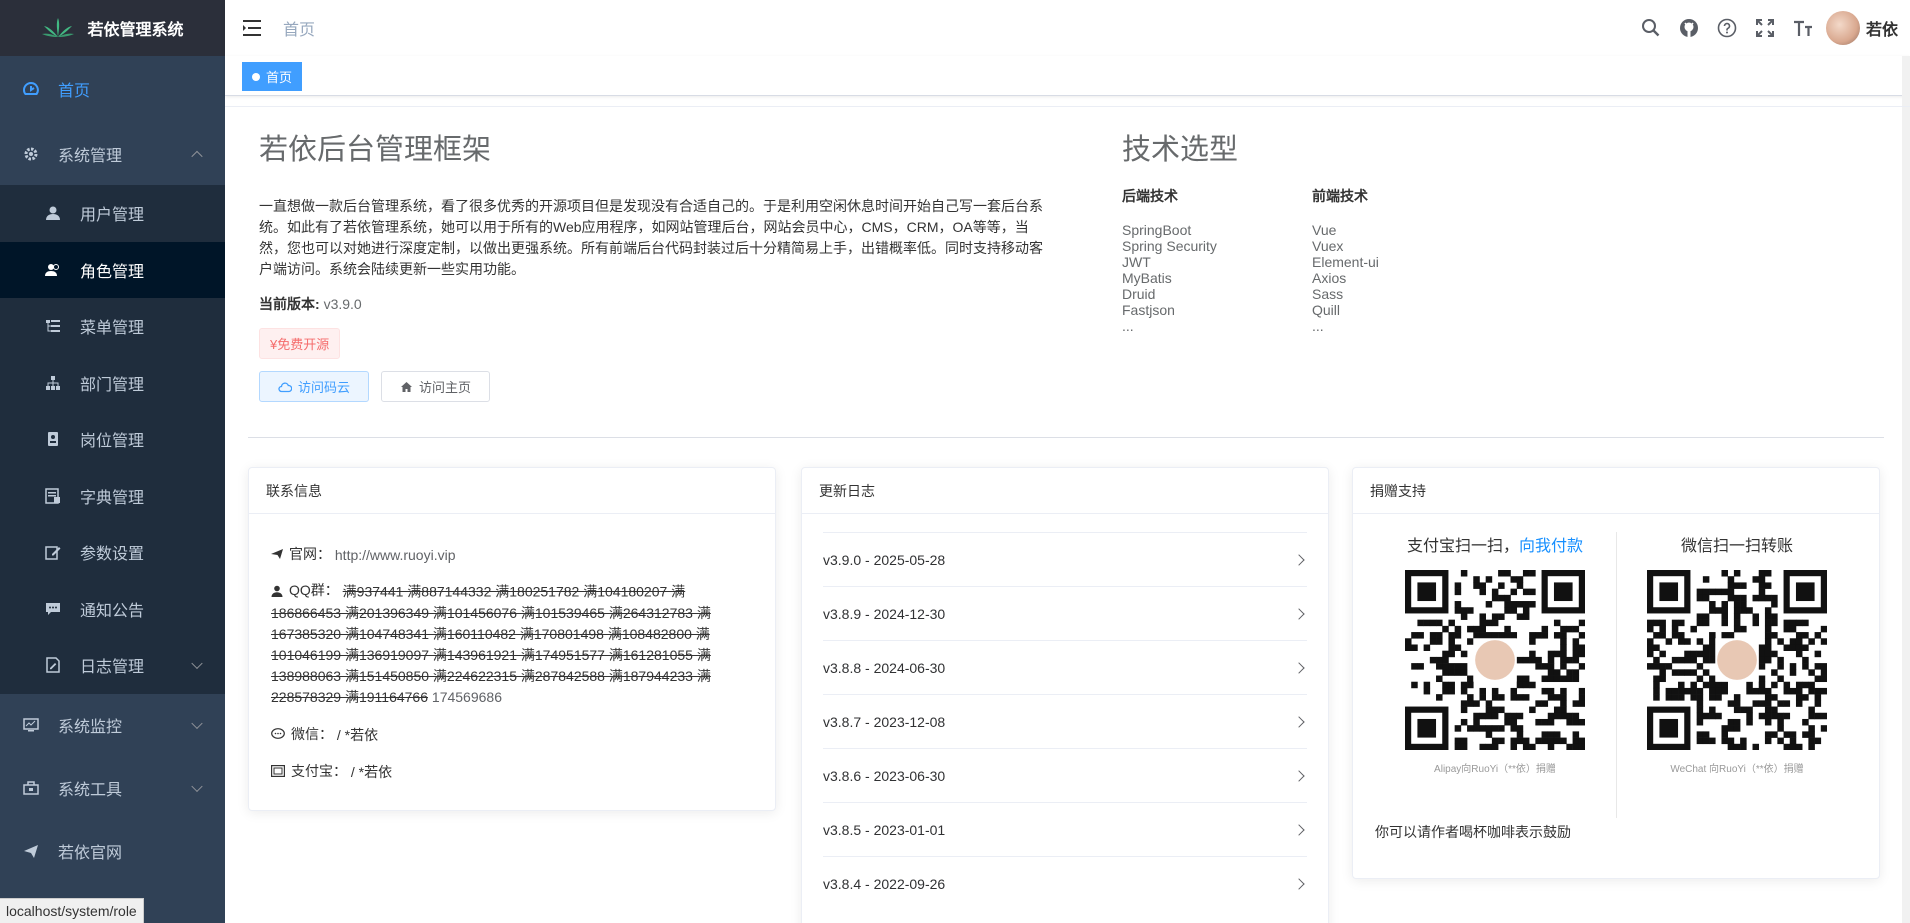 Image resolution: width=1910 pixels, height=923 pixels. I want to click on send-icon, so click(277, 554).